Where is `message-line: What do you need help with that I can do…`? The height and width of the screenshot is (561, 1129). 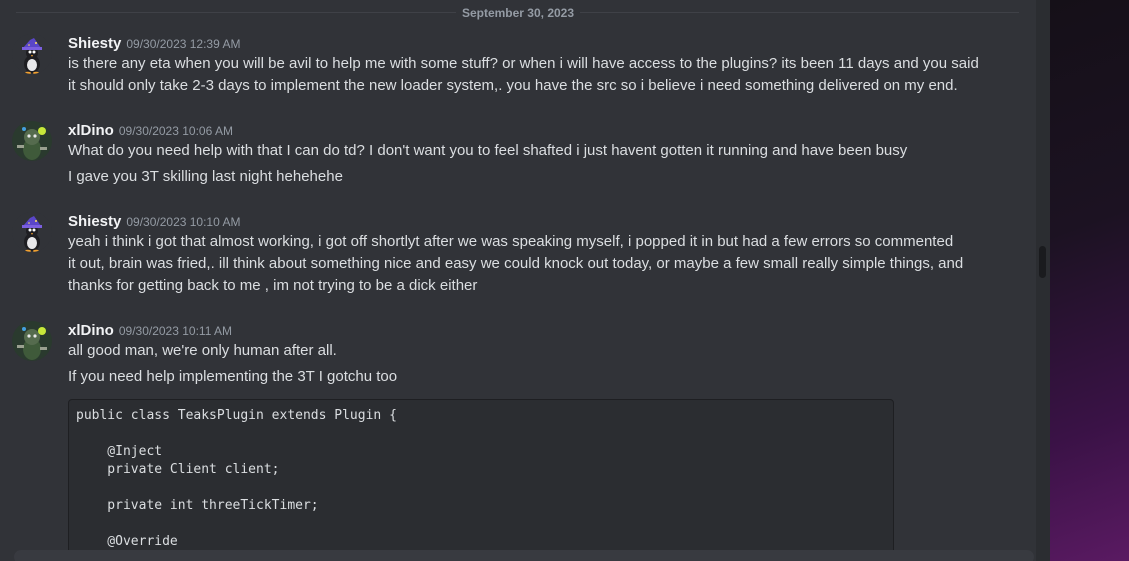
message-line: What do you need help with that I can do… is located at coordinates (488, 150).